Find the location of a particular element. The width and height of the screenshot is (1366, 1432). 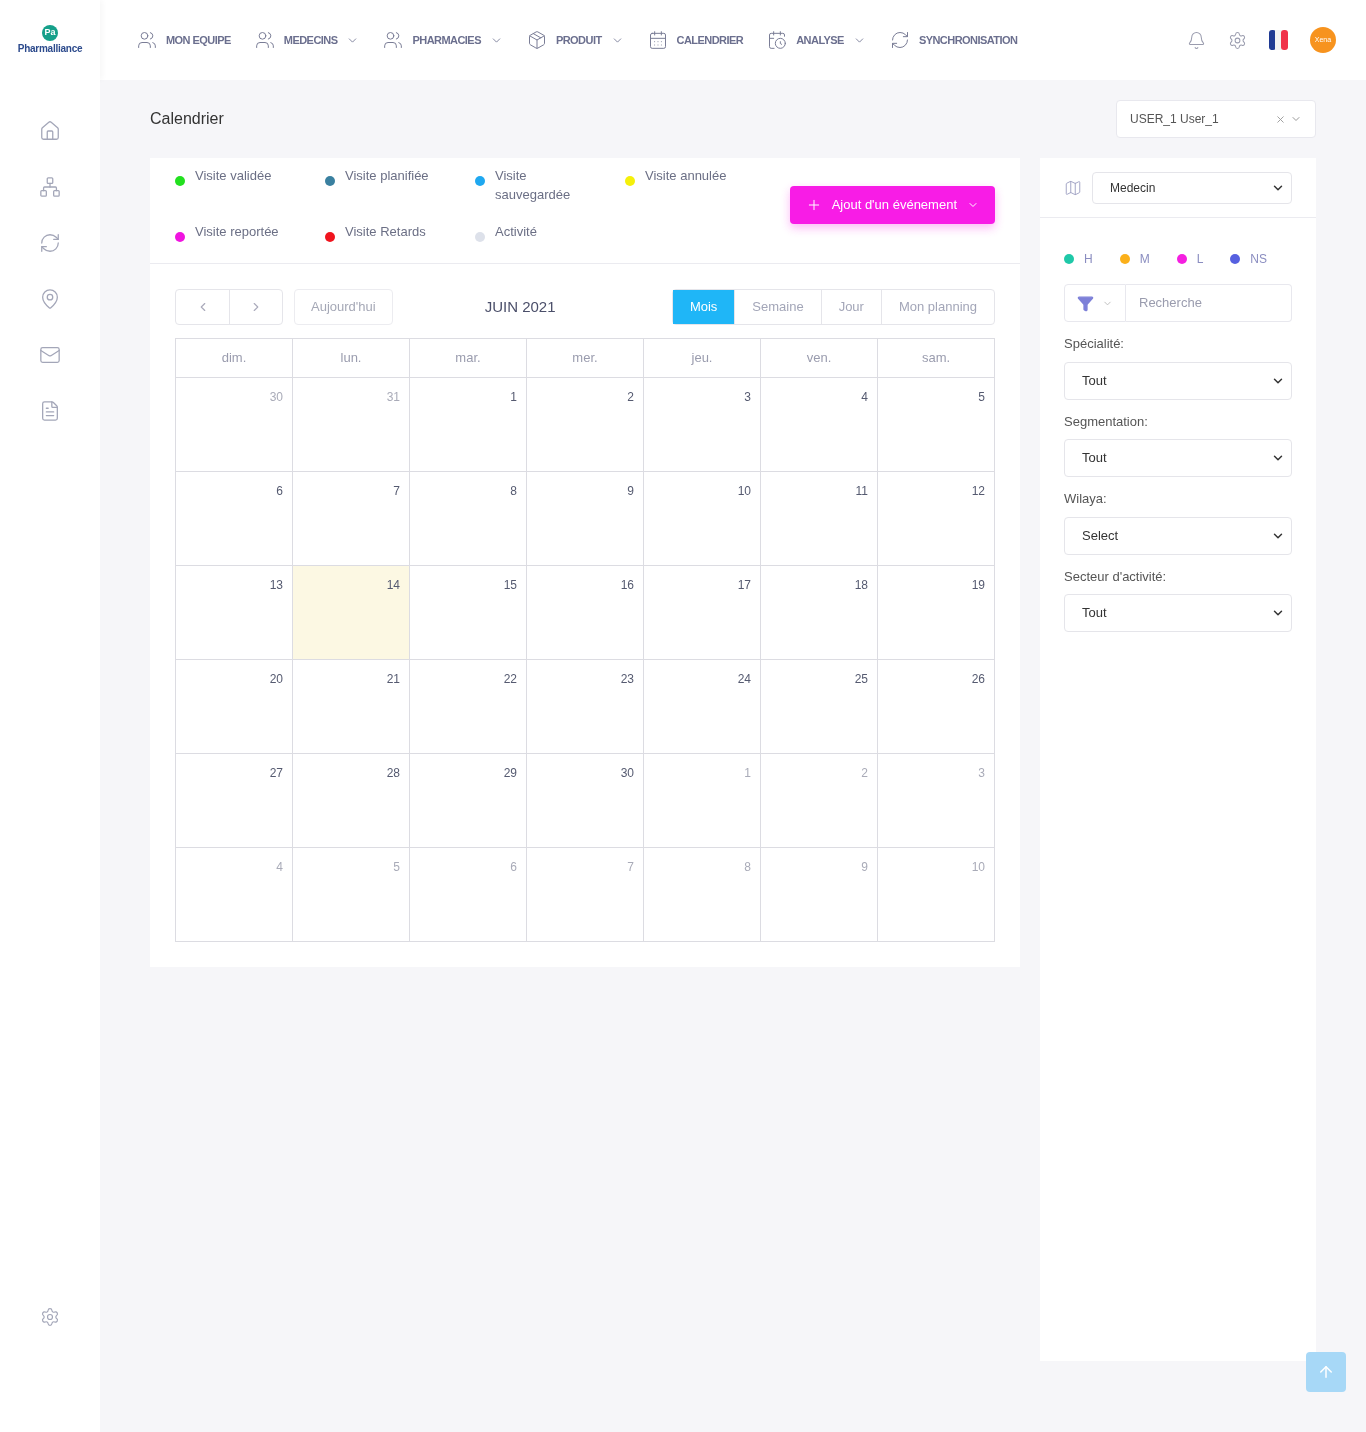

day-cell: 17 is located at coordinates (702, 613).